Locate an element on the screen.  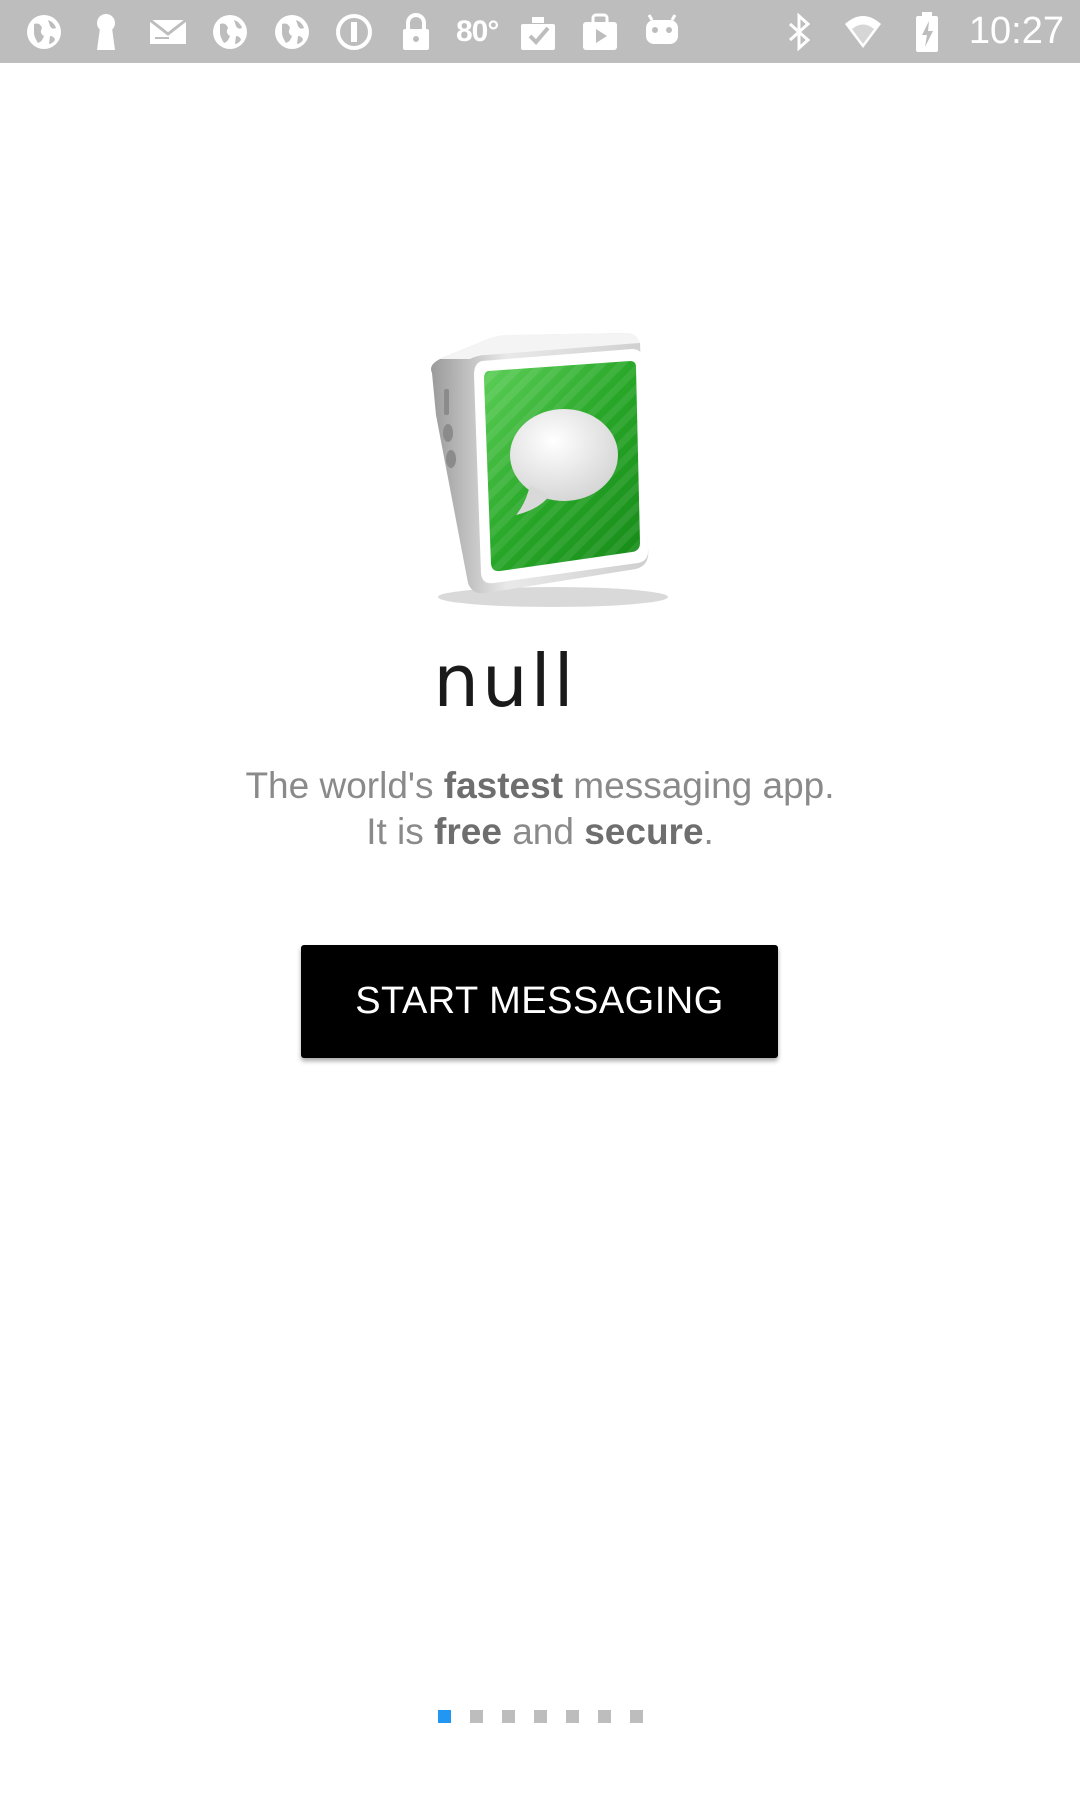
tagline-line-2: It is free and secure. is located at coordinates (540, 832).